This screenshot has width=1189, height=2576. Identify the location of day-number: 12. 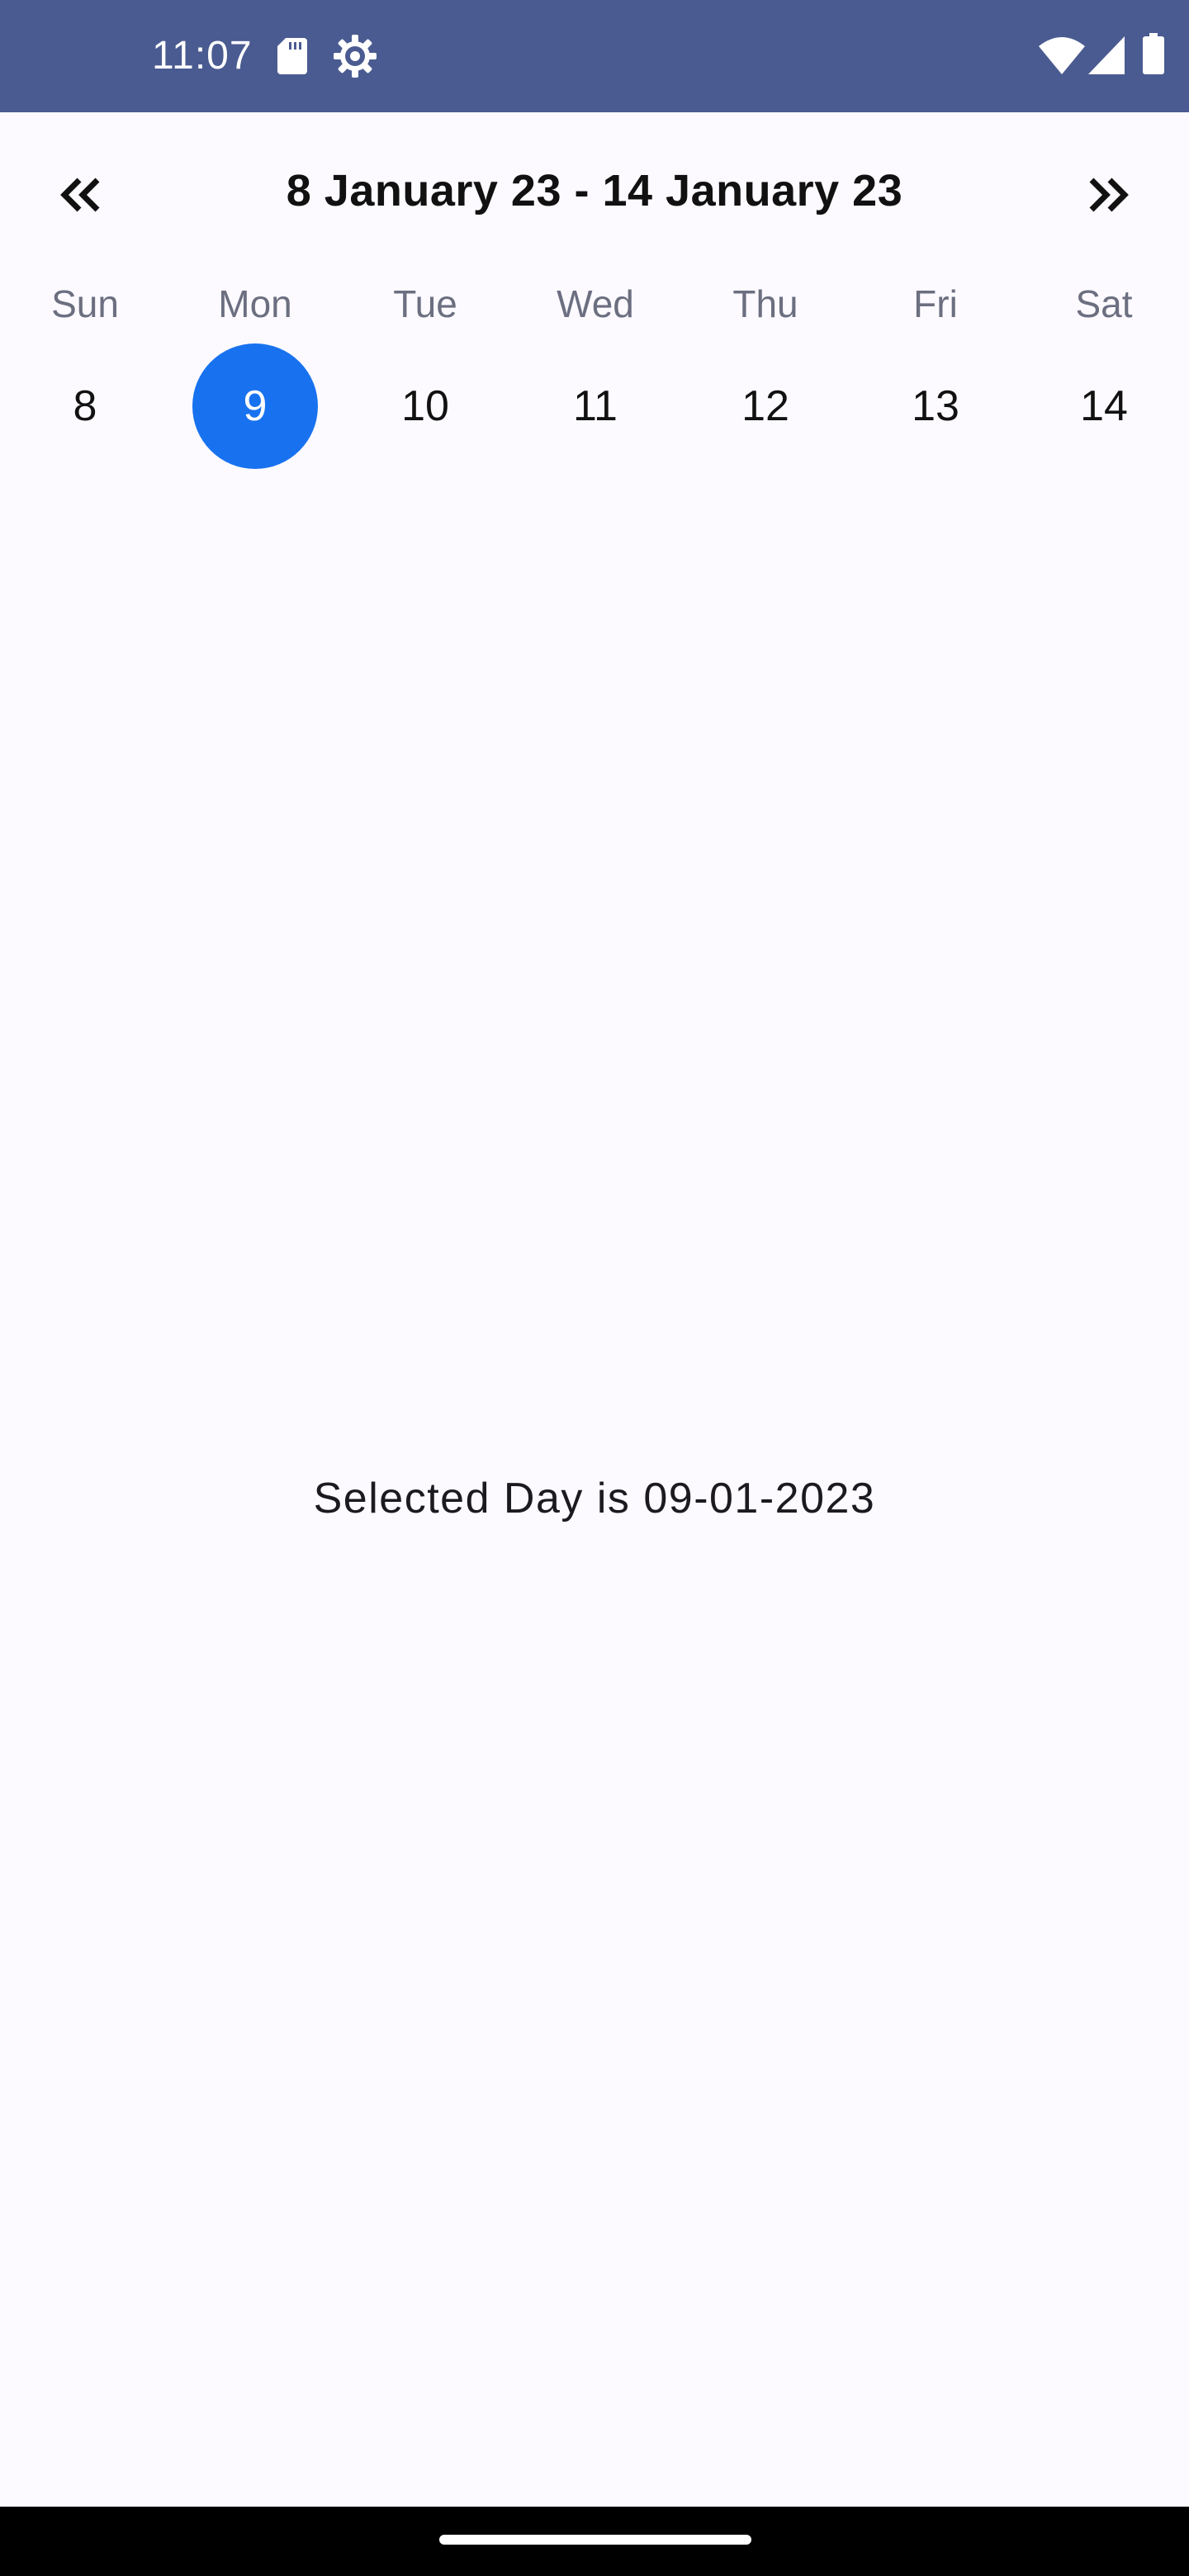
(765, 406).